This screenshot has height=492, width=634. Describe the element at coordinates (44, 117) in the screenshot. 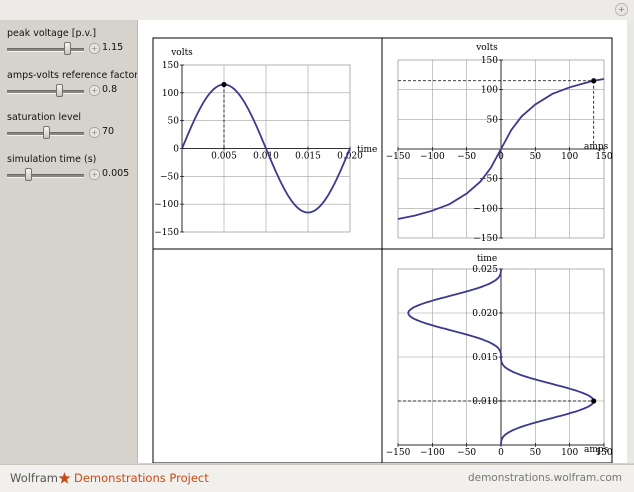

I see `control-label: saturation level` at that location.